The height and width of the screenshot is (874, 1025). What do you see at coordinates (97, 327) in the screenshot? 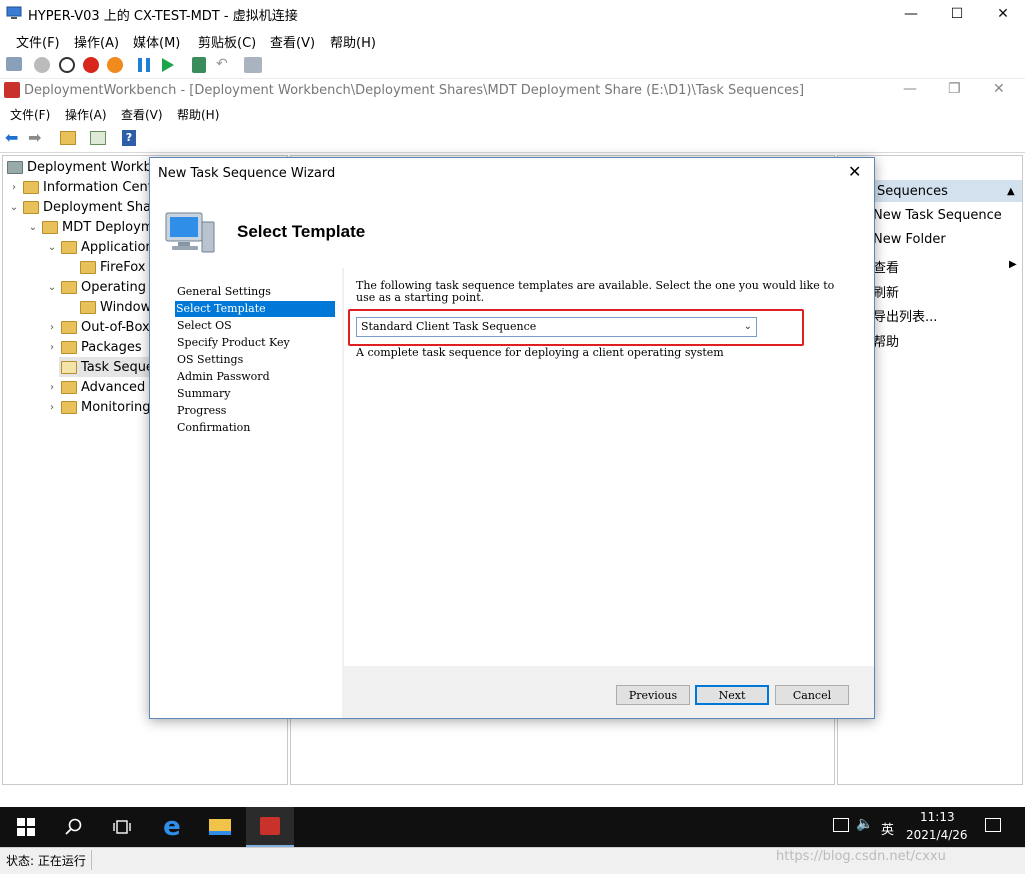
I see `tree-item-out-of-box-drivers: › Out-of-Box` at bounding box center [97, 327].